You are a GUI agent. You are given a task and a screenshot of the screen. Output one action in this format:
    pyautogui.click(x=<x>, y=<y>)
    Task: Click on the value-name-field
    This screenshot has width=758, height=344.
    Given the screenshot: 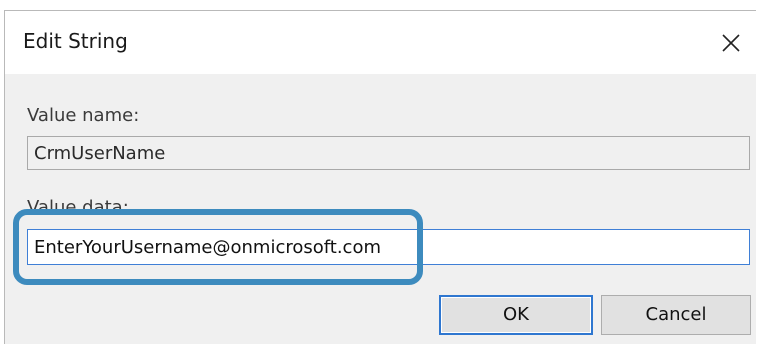 What is the action you would take?
    pyautogui.click(x=388, y=153)
    